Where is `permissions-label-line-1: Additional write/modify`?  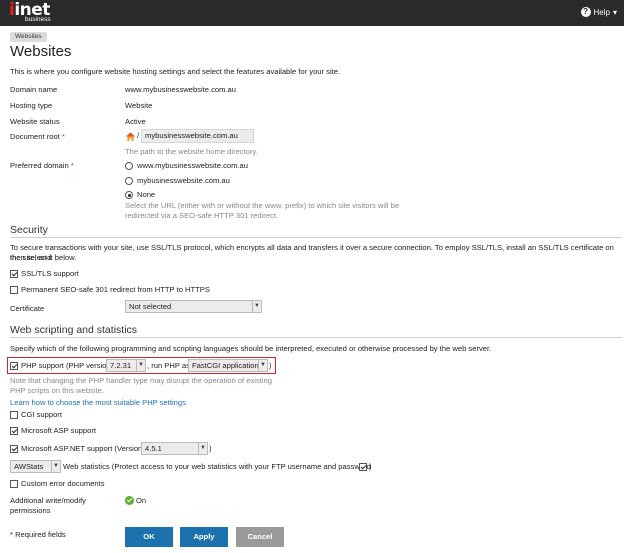 permissions-label-line-1: Additional write/modify is located at coordinates (48, 500).